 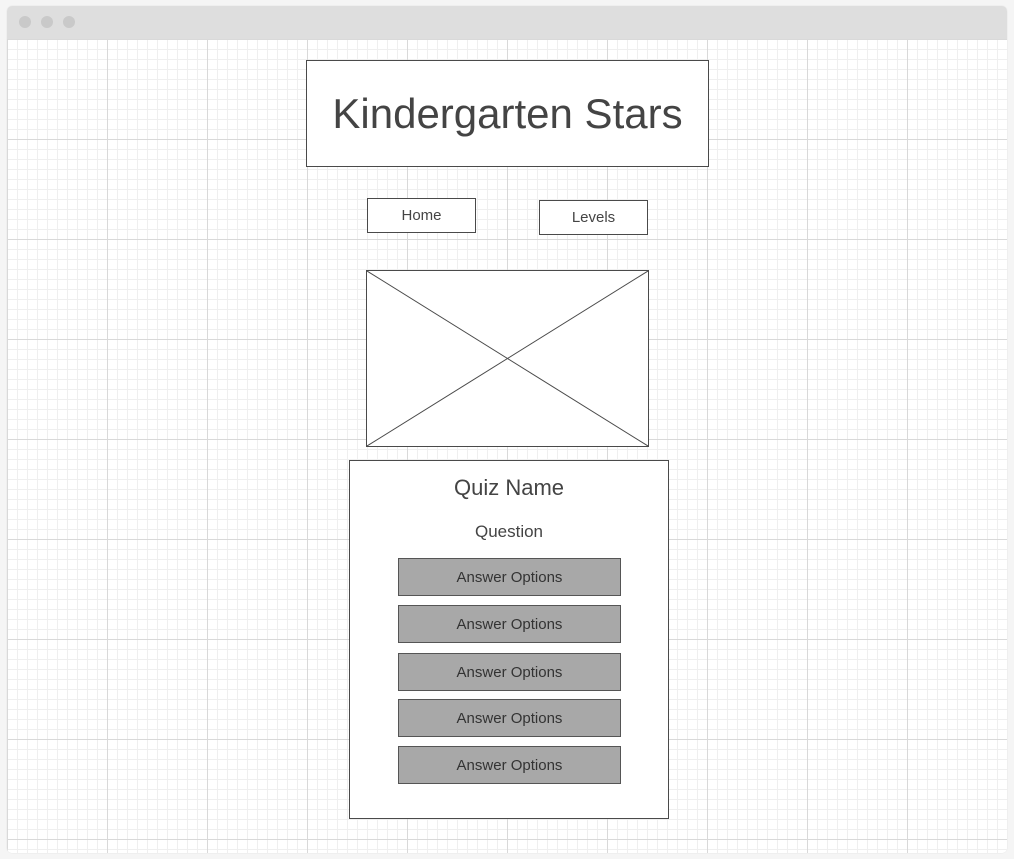 I want to click on nav-levels-button: Levels, so click(x=593, y=217).